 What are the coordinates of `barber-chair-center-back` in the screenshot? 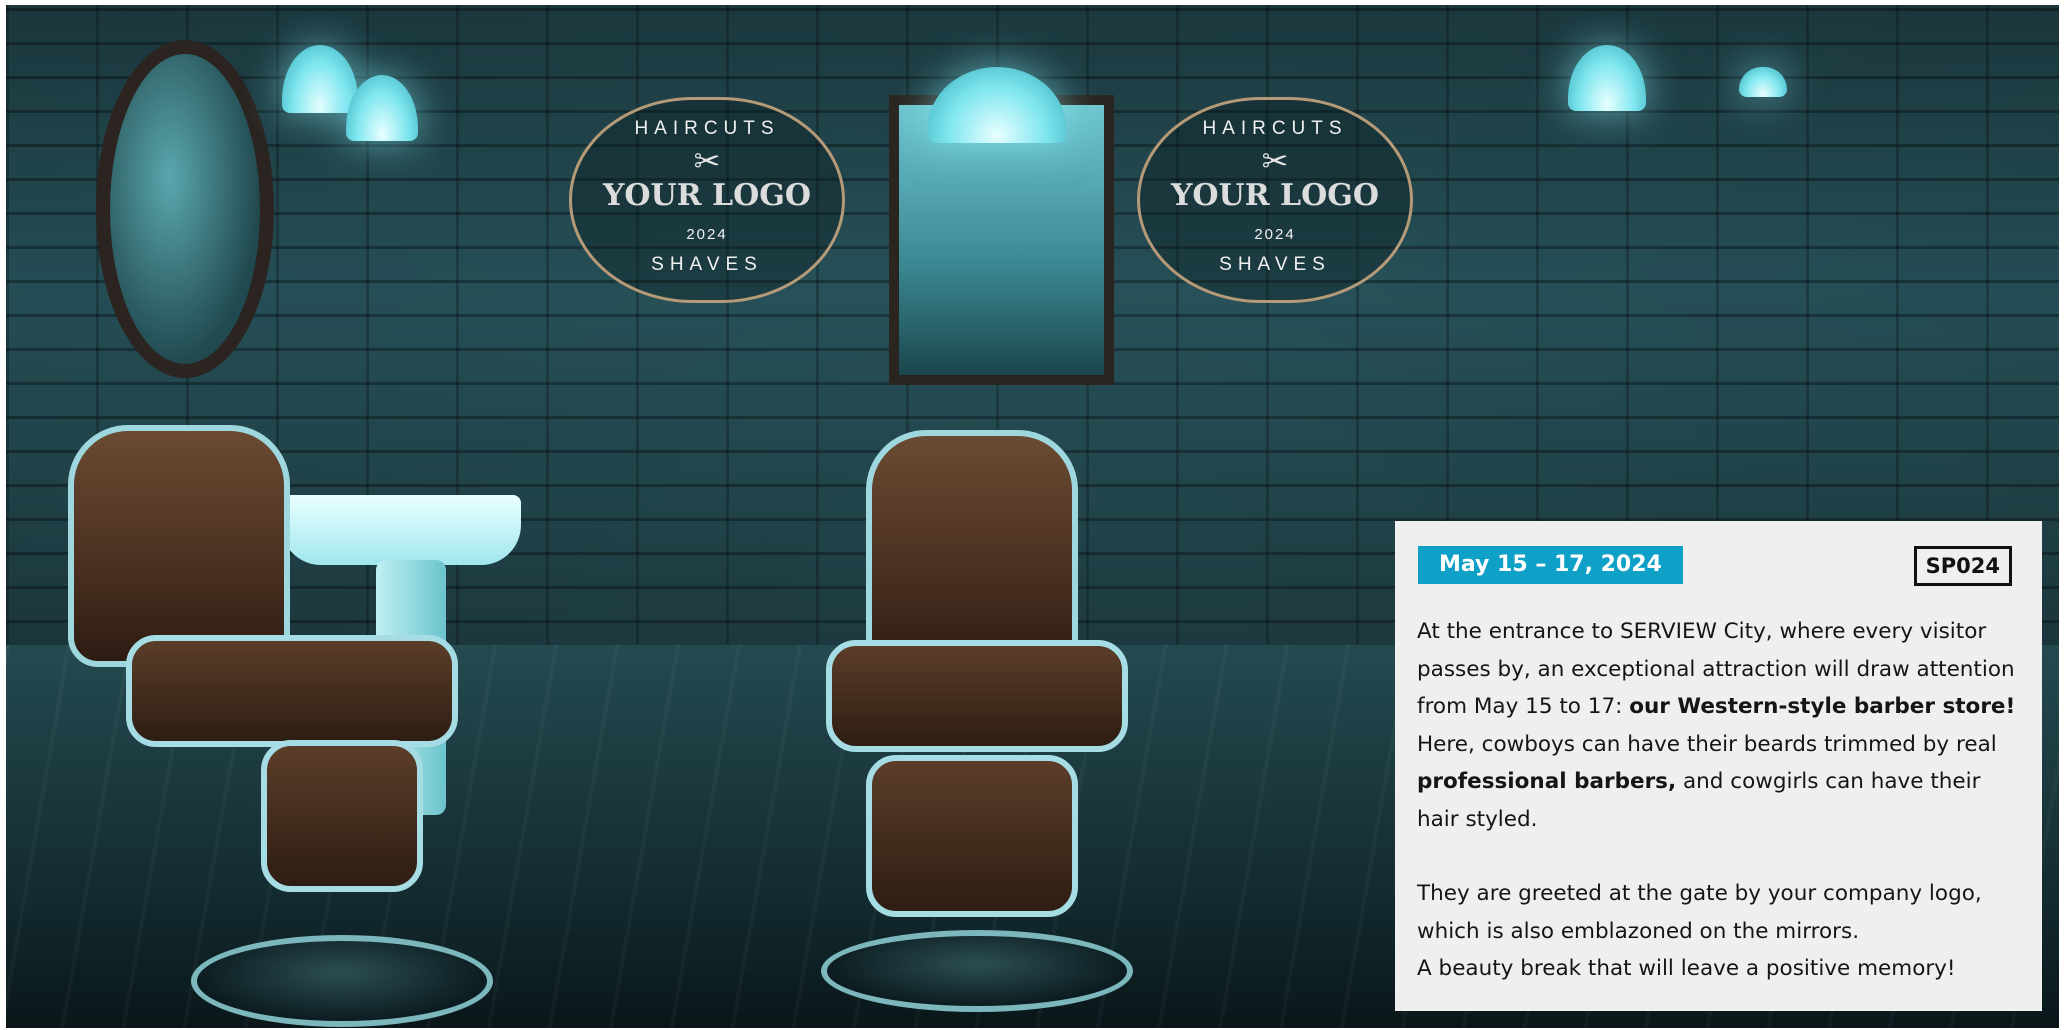 It's located at (972, 551).